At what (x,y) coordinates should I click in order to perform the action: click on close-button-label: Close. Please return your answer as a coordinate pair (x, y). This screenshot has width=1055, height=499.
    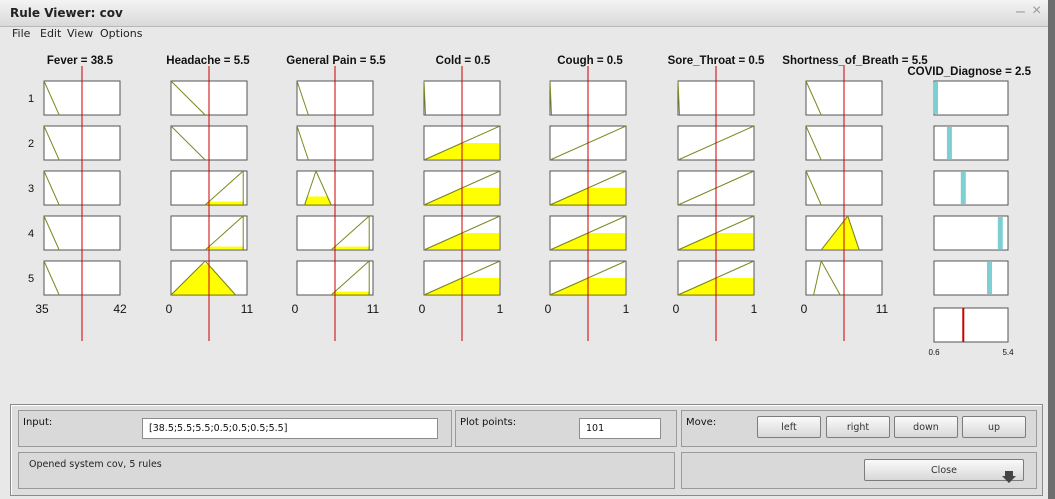
    Looking at the image, I should click on (944, 470).